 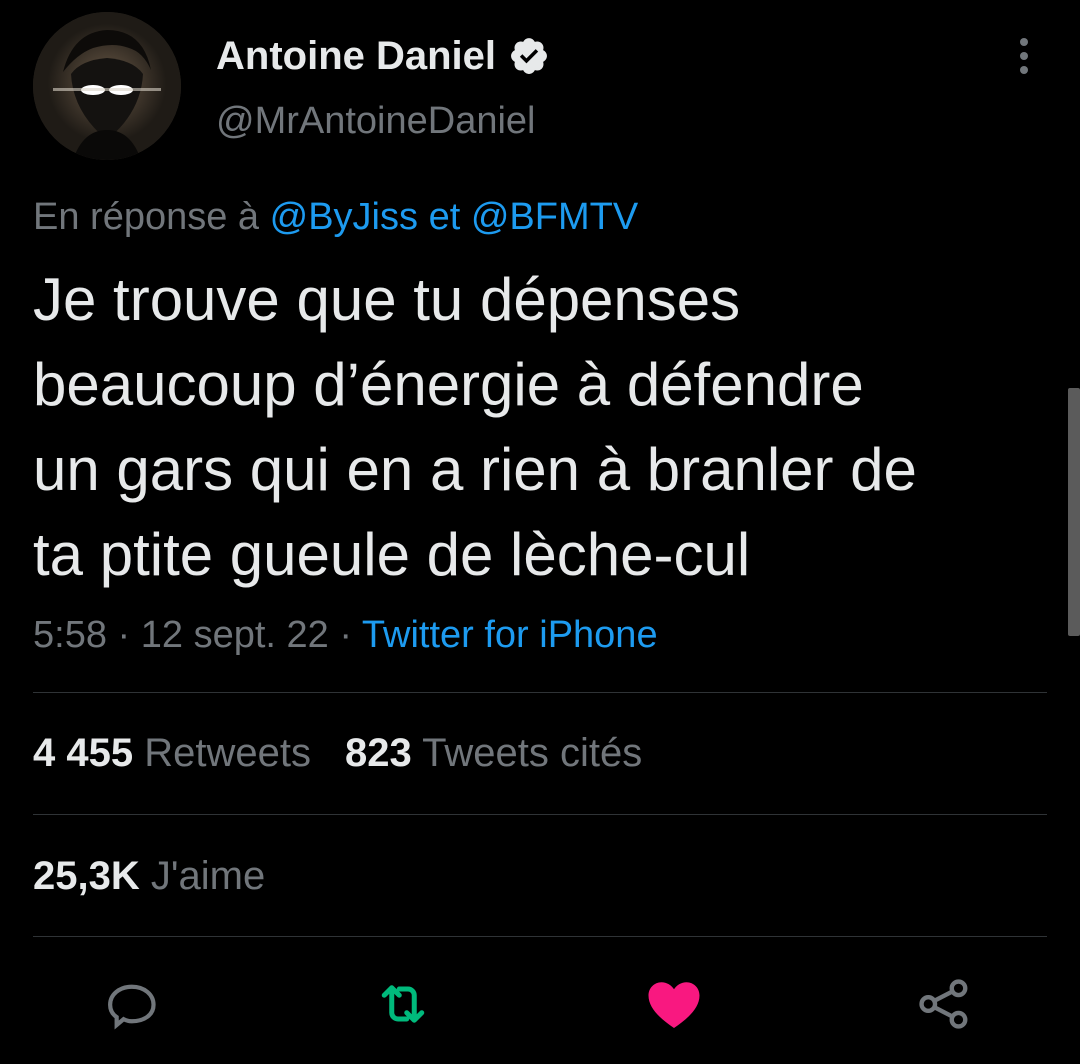 I want to click on retweet-icon, so click(x=403, y=1004).